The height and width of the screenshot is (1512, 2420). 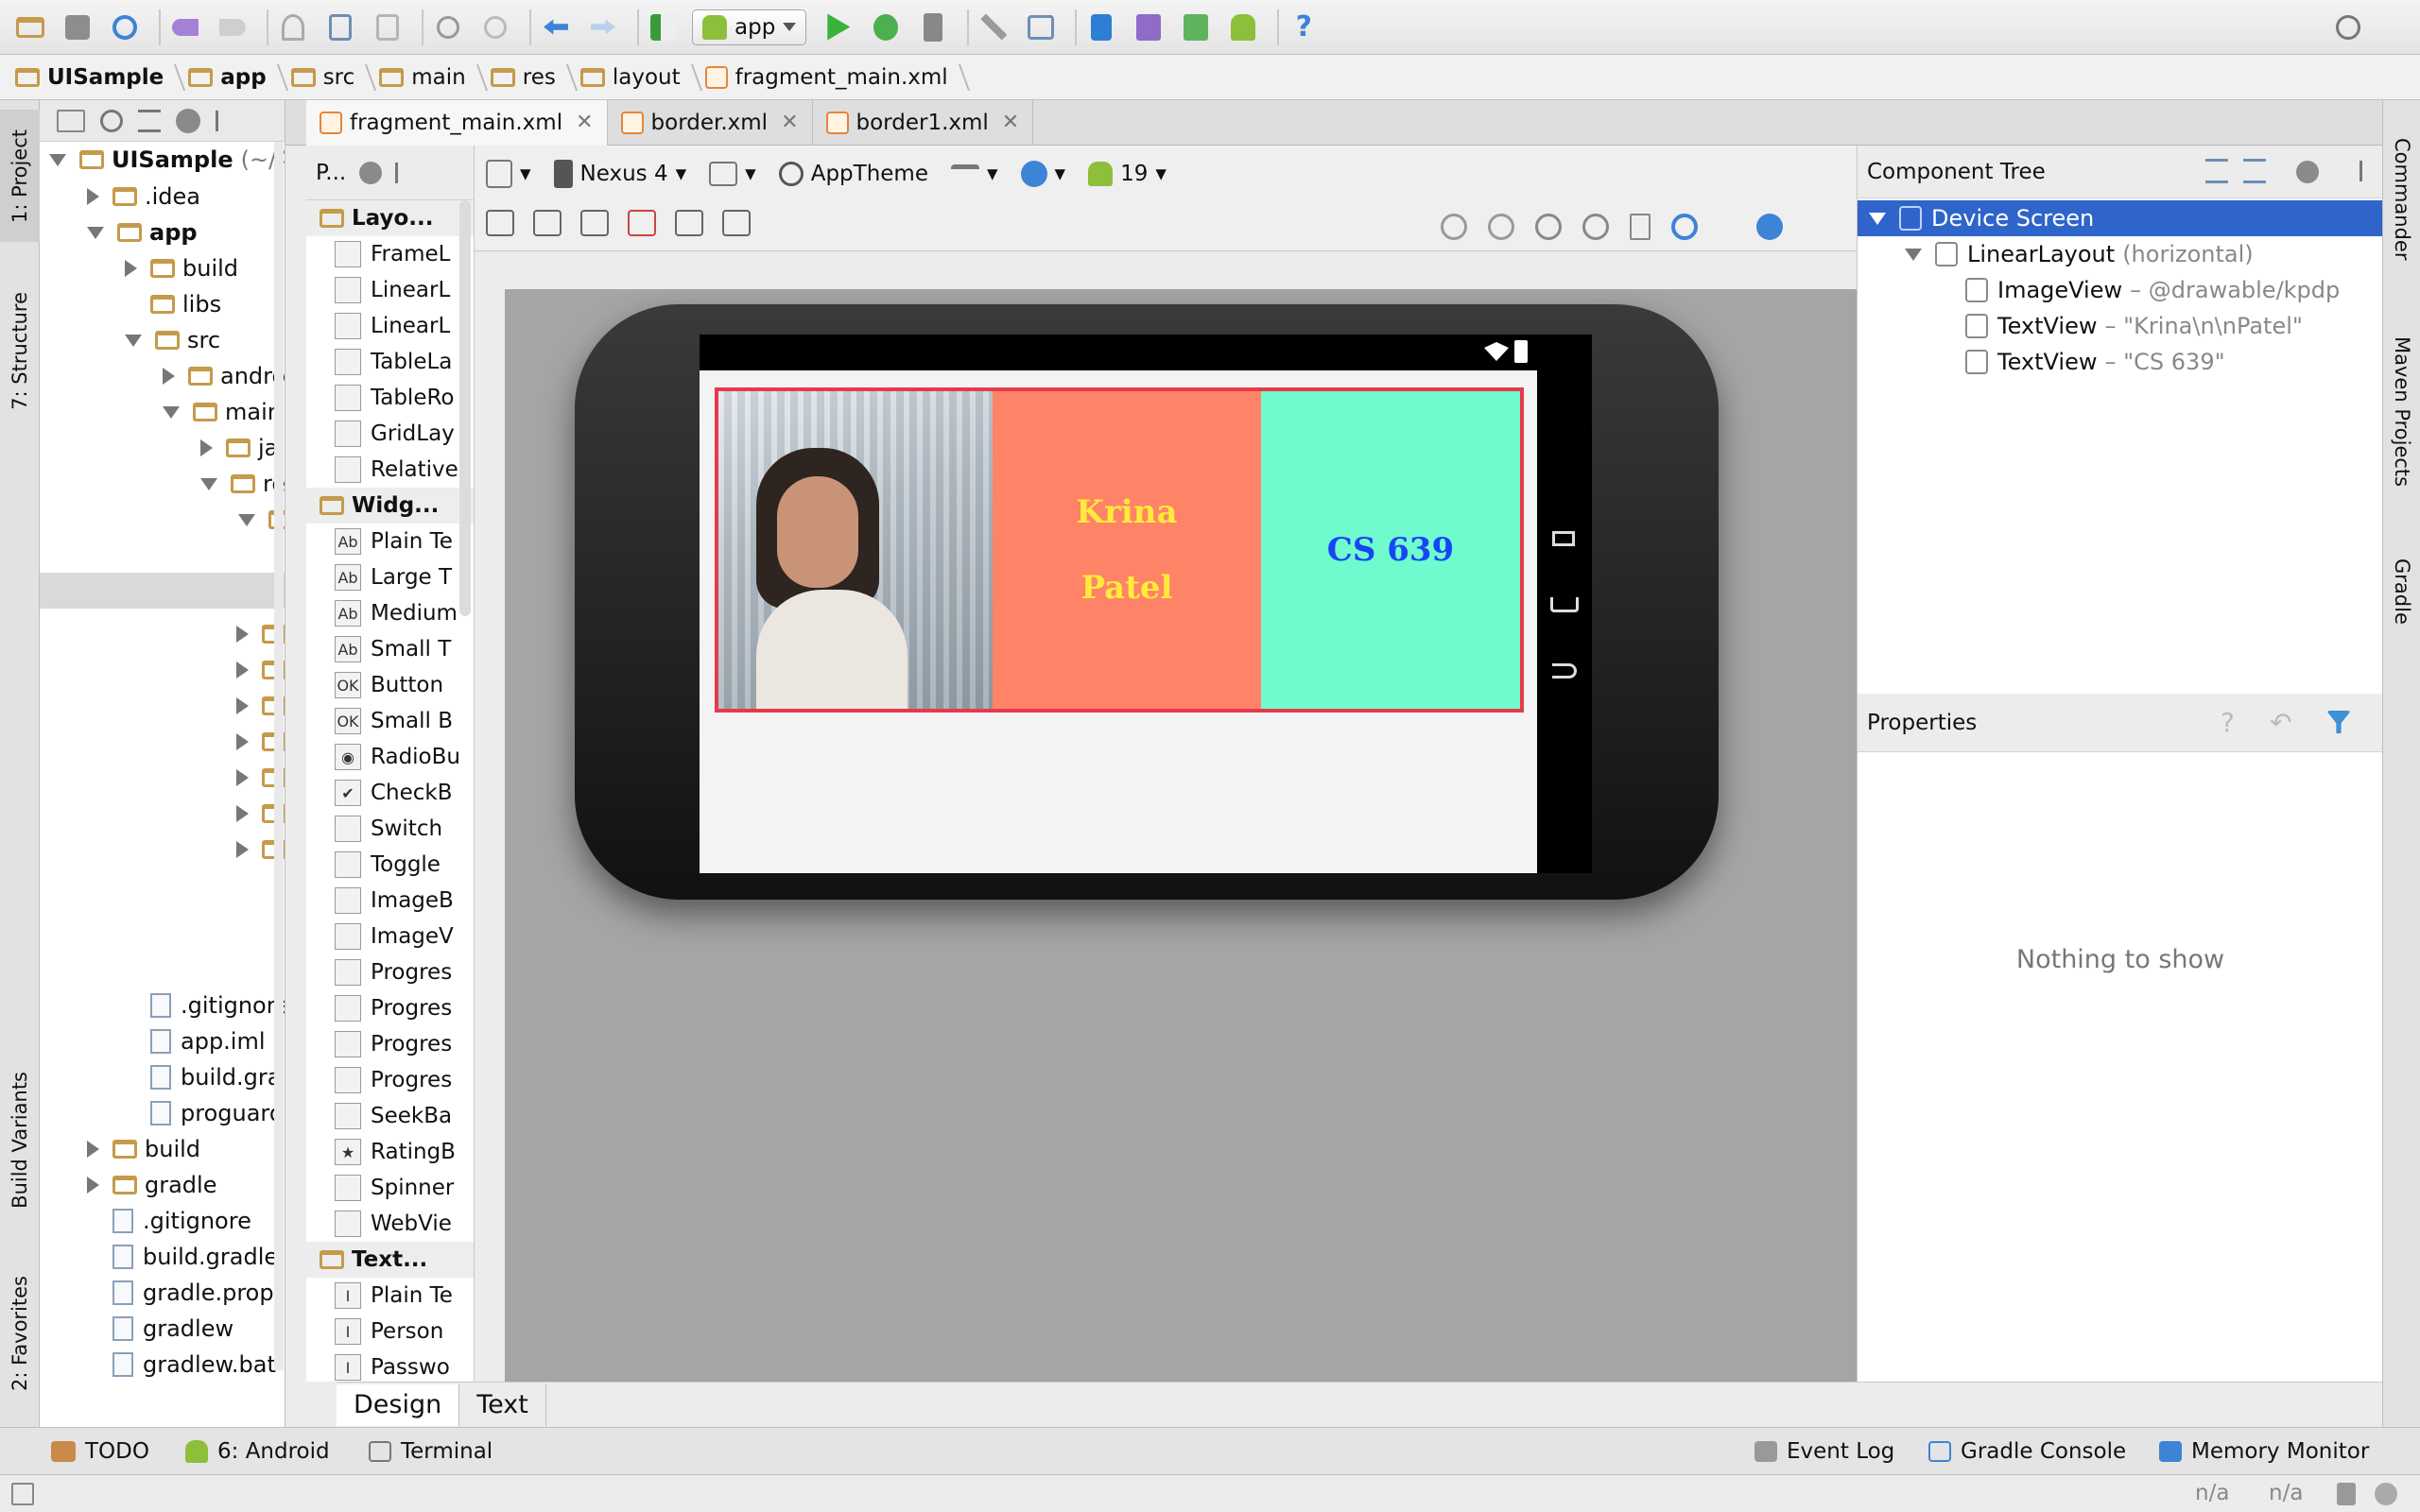 I want to click on tab-border1: border1.xml ✕, so click(x=923, y=122).